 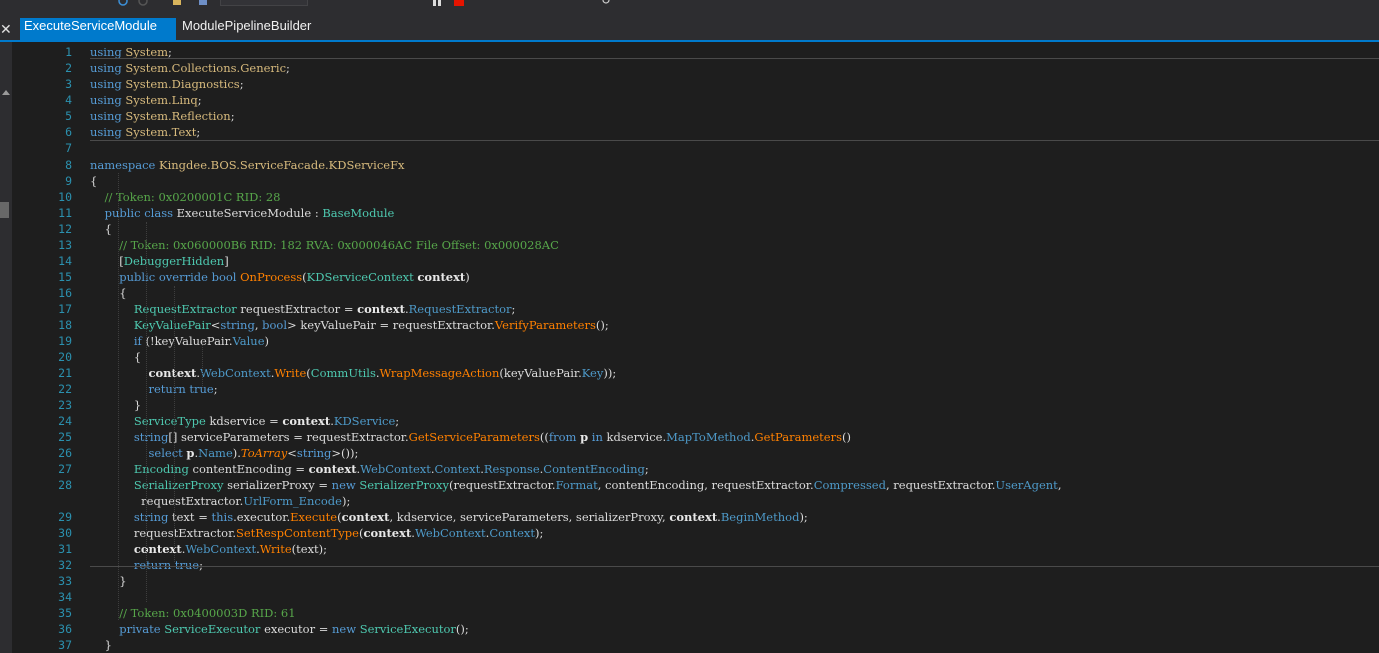 What do you see at coordinates (65, 485) in the screenshot?
I see `line-number: 28` at bounding box center [65, 485].